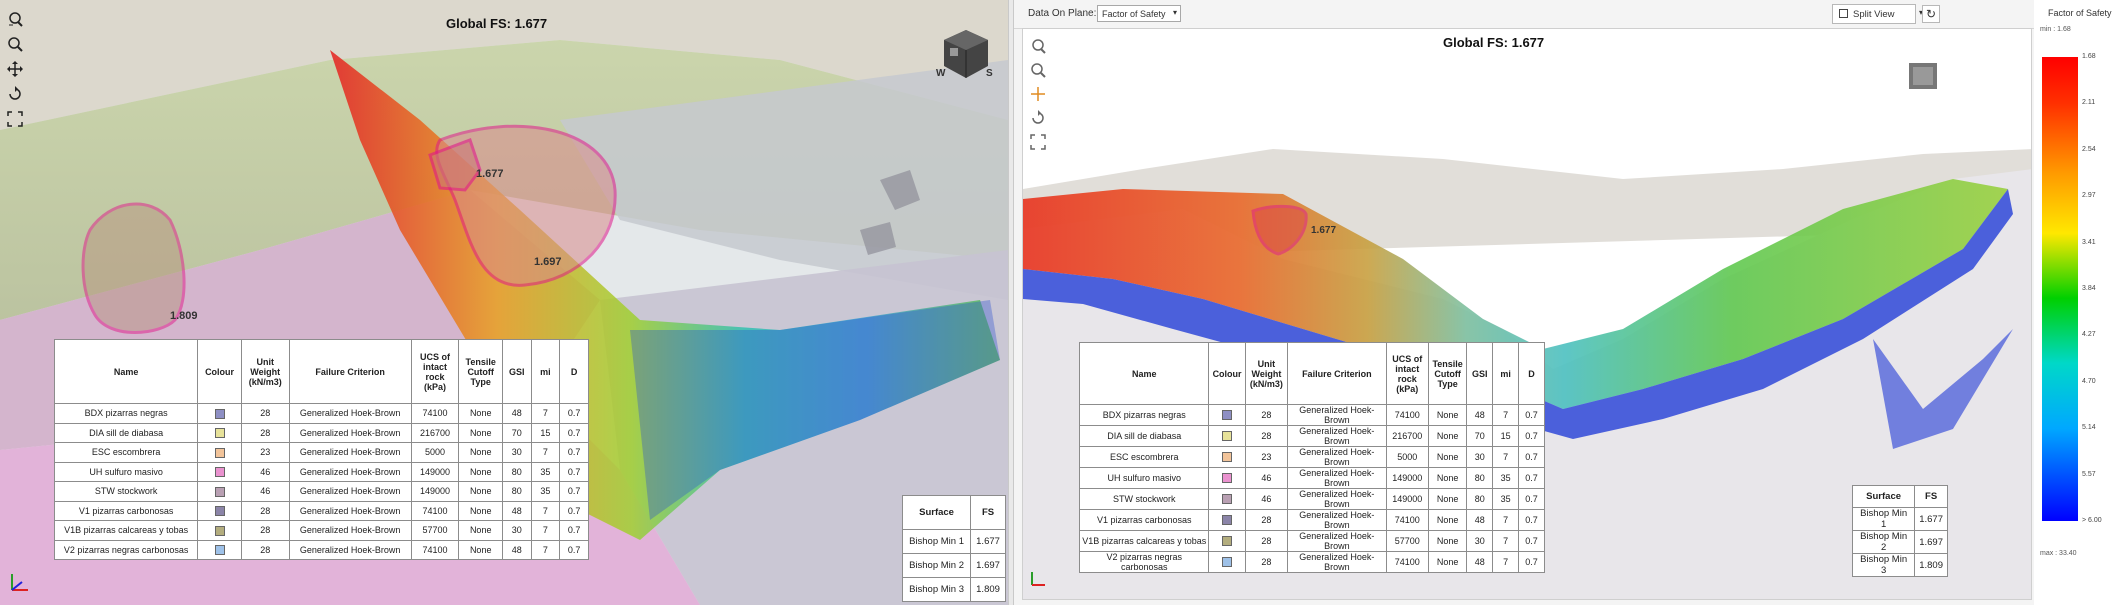 The height and width of the screenshot is (605, 2117). I want to click on fit-icon-right, so click(1038, 142).